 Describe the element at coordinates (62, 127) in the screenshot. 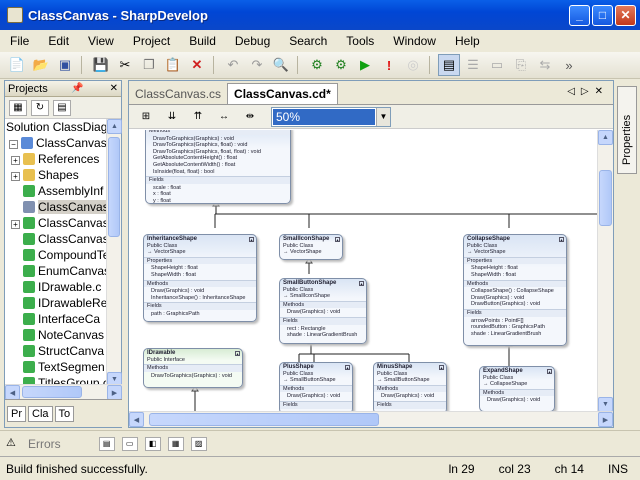

I see `tree-item: Solution ClassDiagra` at that location.